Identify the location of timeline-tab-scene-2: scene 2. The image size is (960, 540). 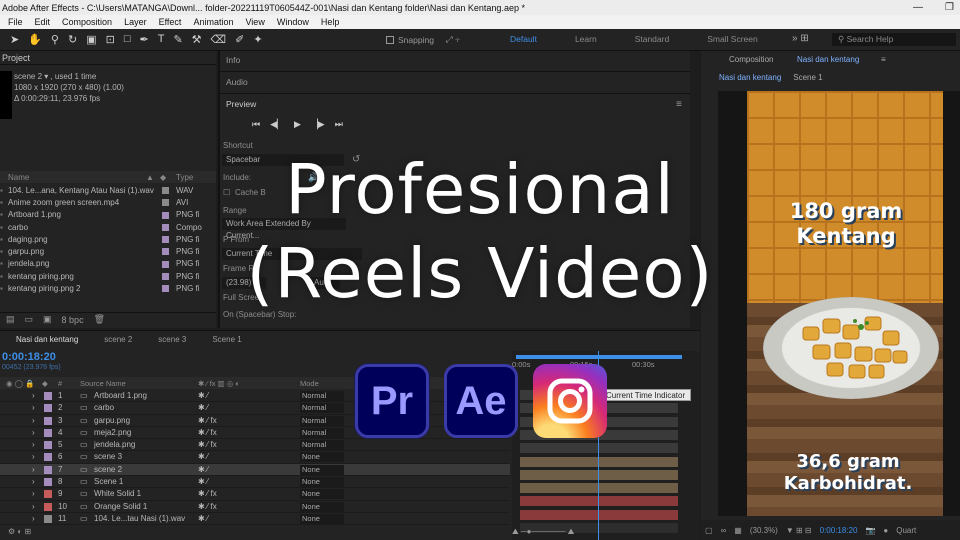
(115, 340).